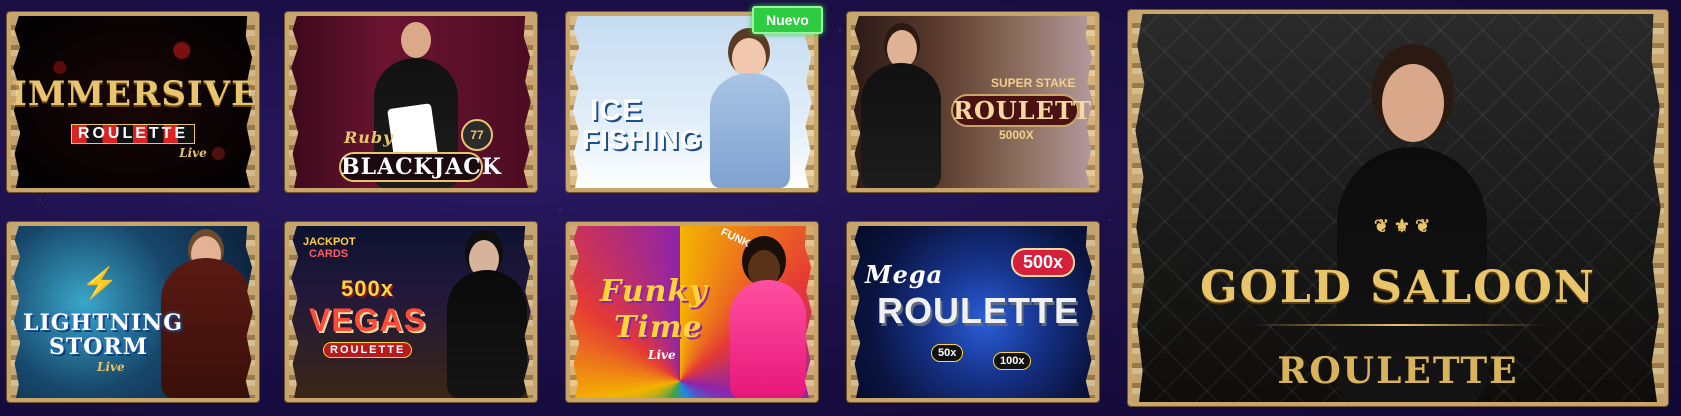 This screenshot has height=416, width=1681. Describe the element at coordinates (411, 102) in the screenshot. I see `game-tile-ruby-blackjack: Ruby BLACKJACK 77` at that location.